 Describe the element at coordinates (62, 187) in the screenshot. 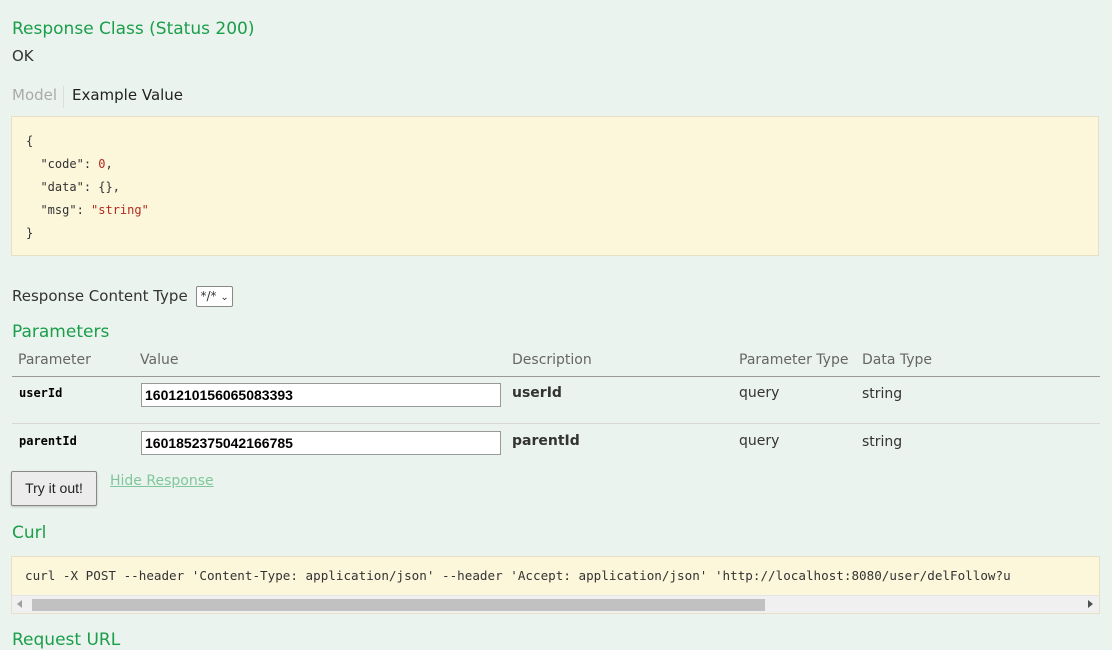

I see `json-key: "data"` at that location.